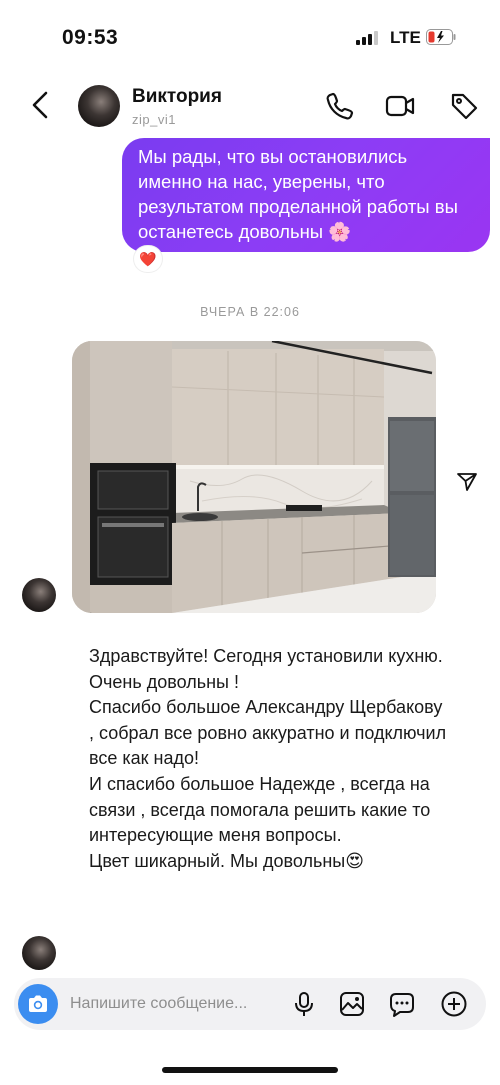  I want to click on camera-button, so click(38, 1004).